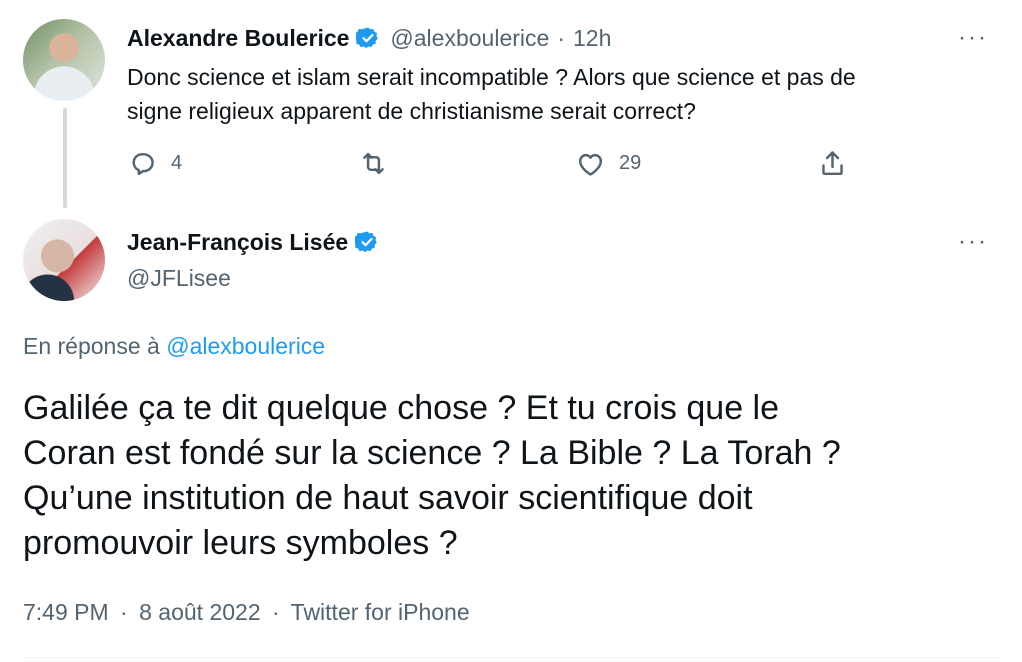 Image resolution: width=1022 pixels, height=662 pixels. Describe the element at coordinates (590, 164) in the screenshot. I see `like-icon` at that location.